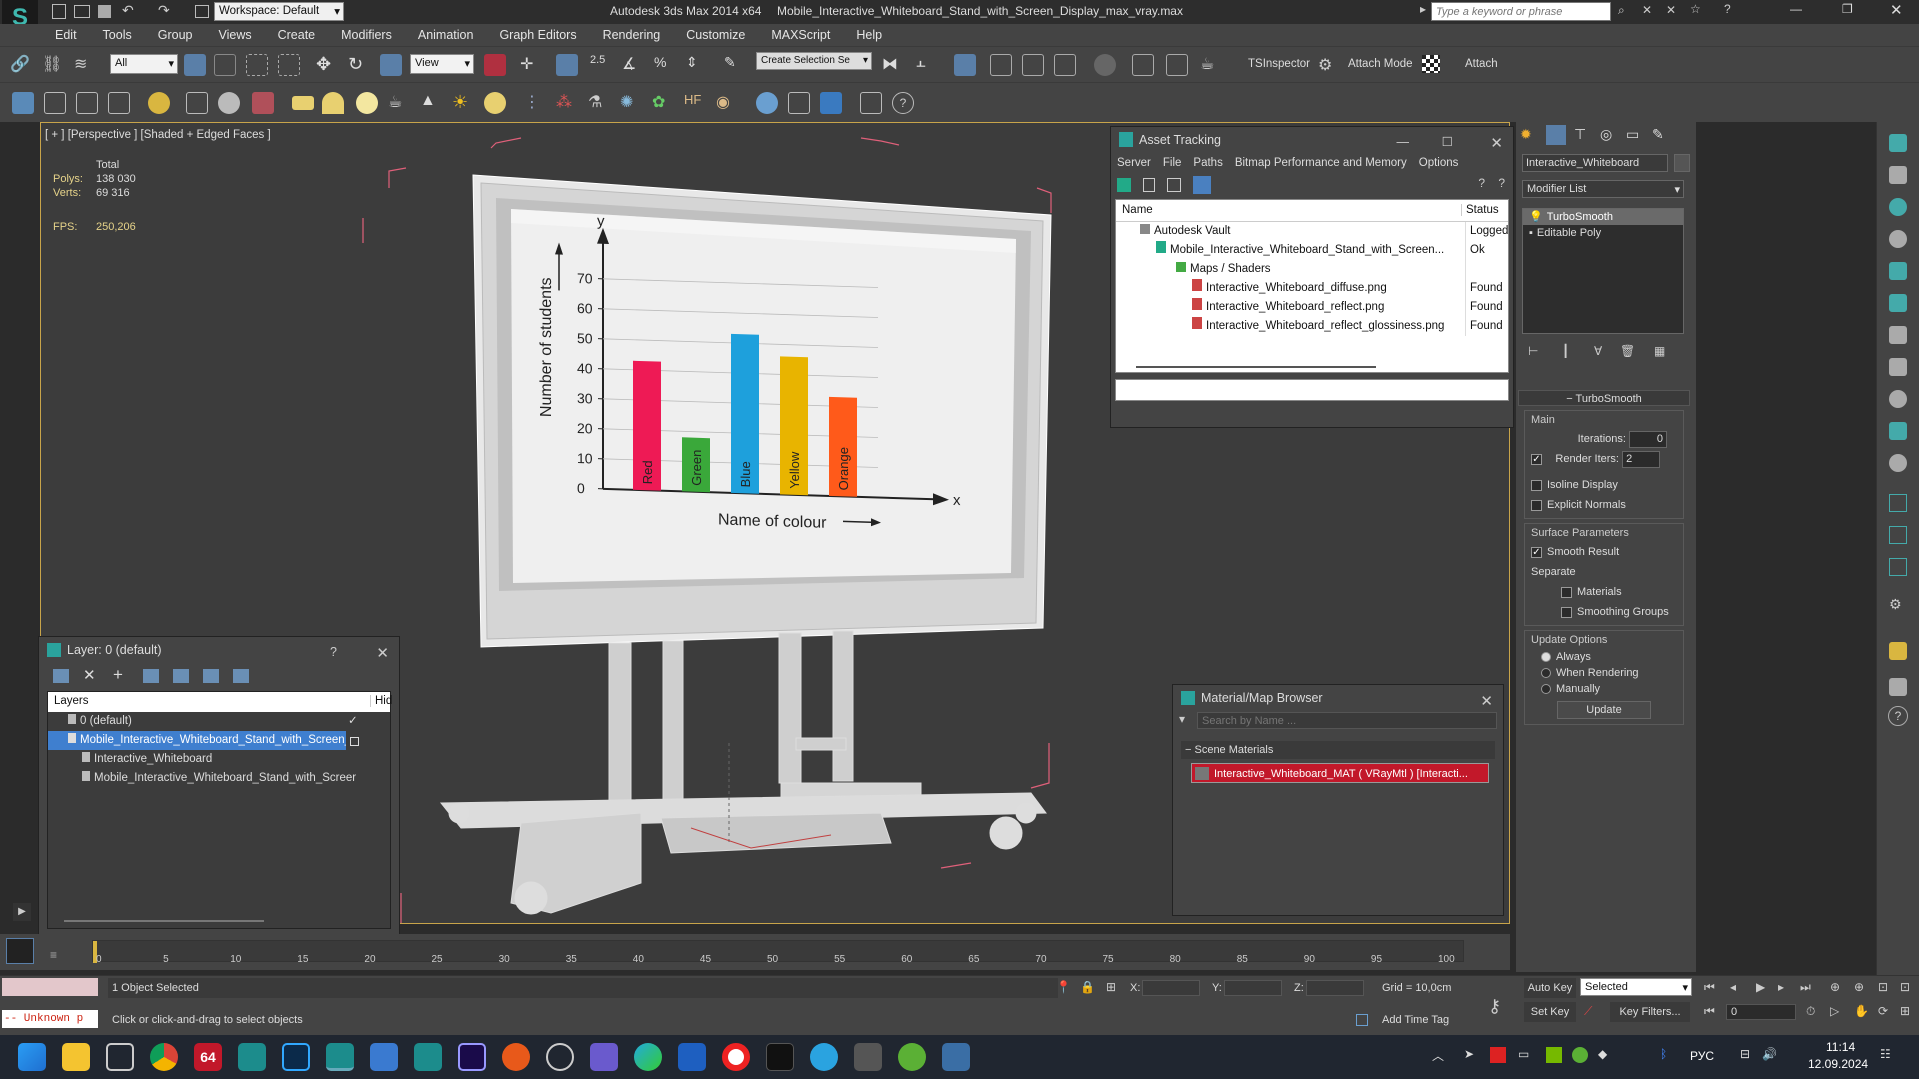 Image resolution: width=1919 pixels, height=1079 pixels. Describe the element at coordinates (1143, 65) in the screenshot. I see `render-setup-icon` at that location.